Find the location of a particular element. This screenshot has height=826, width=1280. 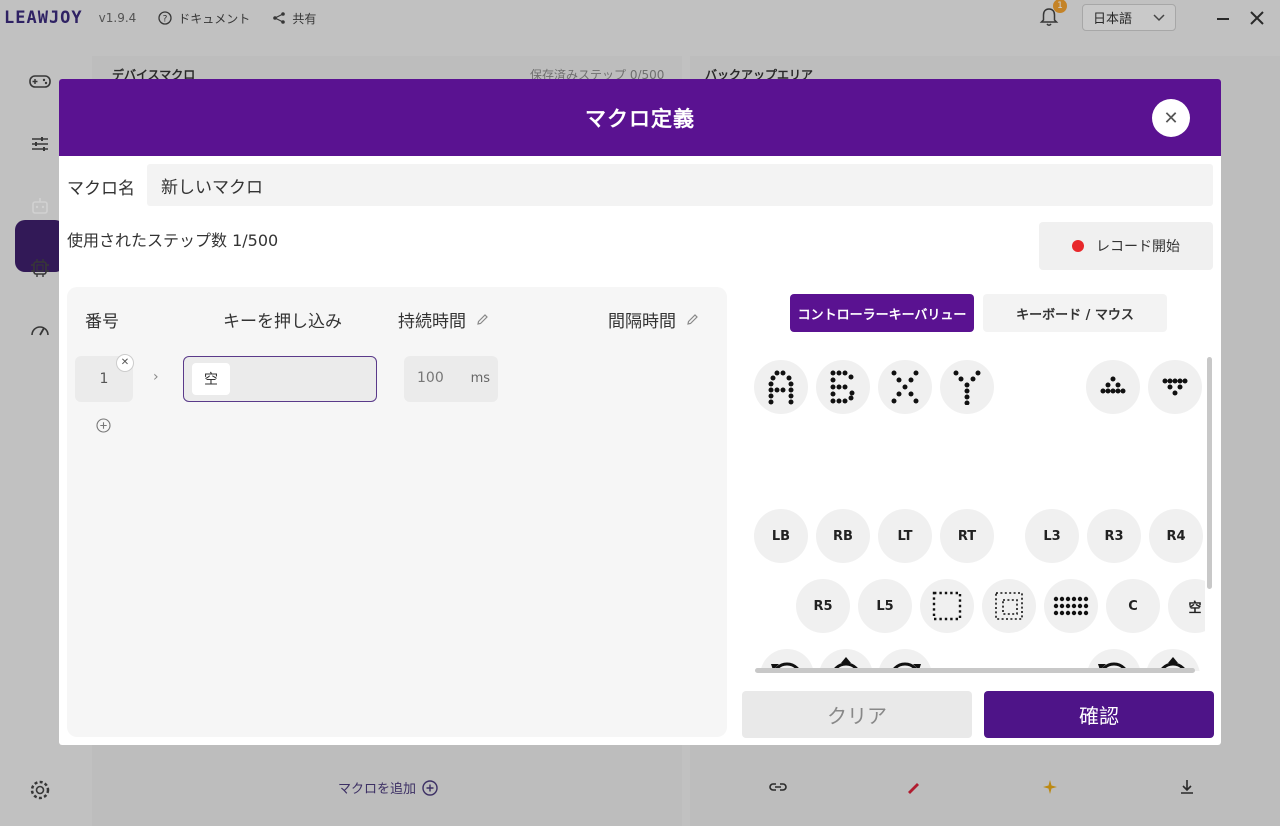

key-x is located at coordinates (905, 387).